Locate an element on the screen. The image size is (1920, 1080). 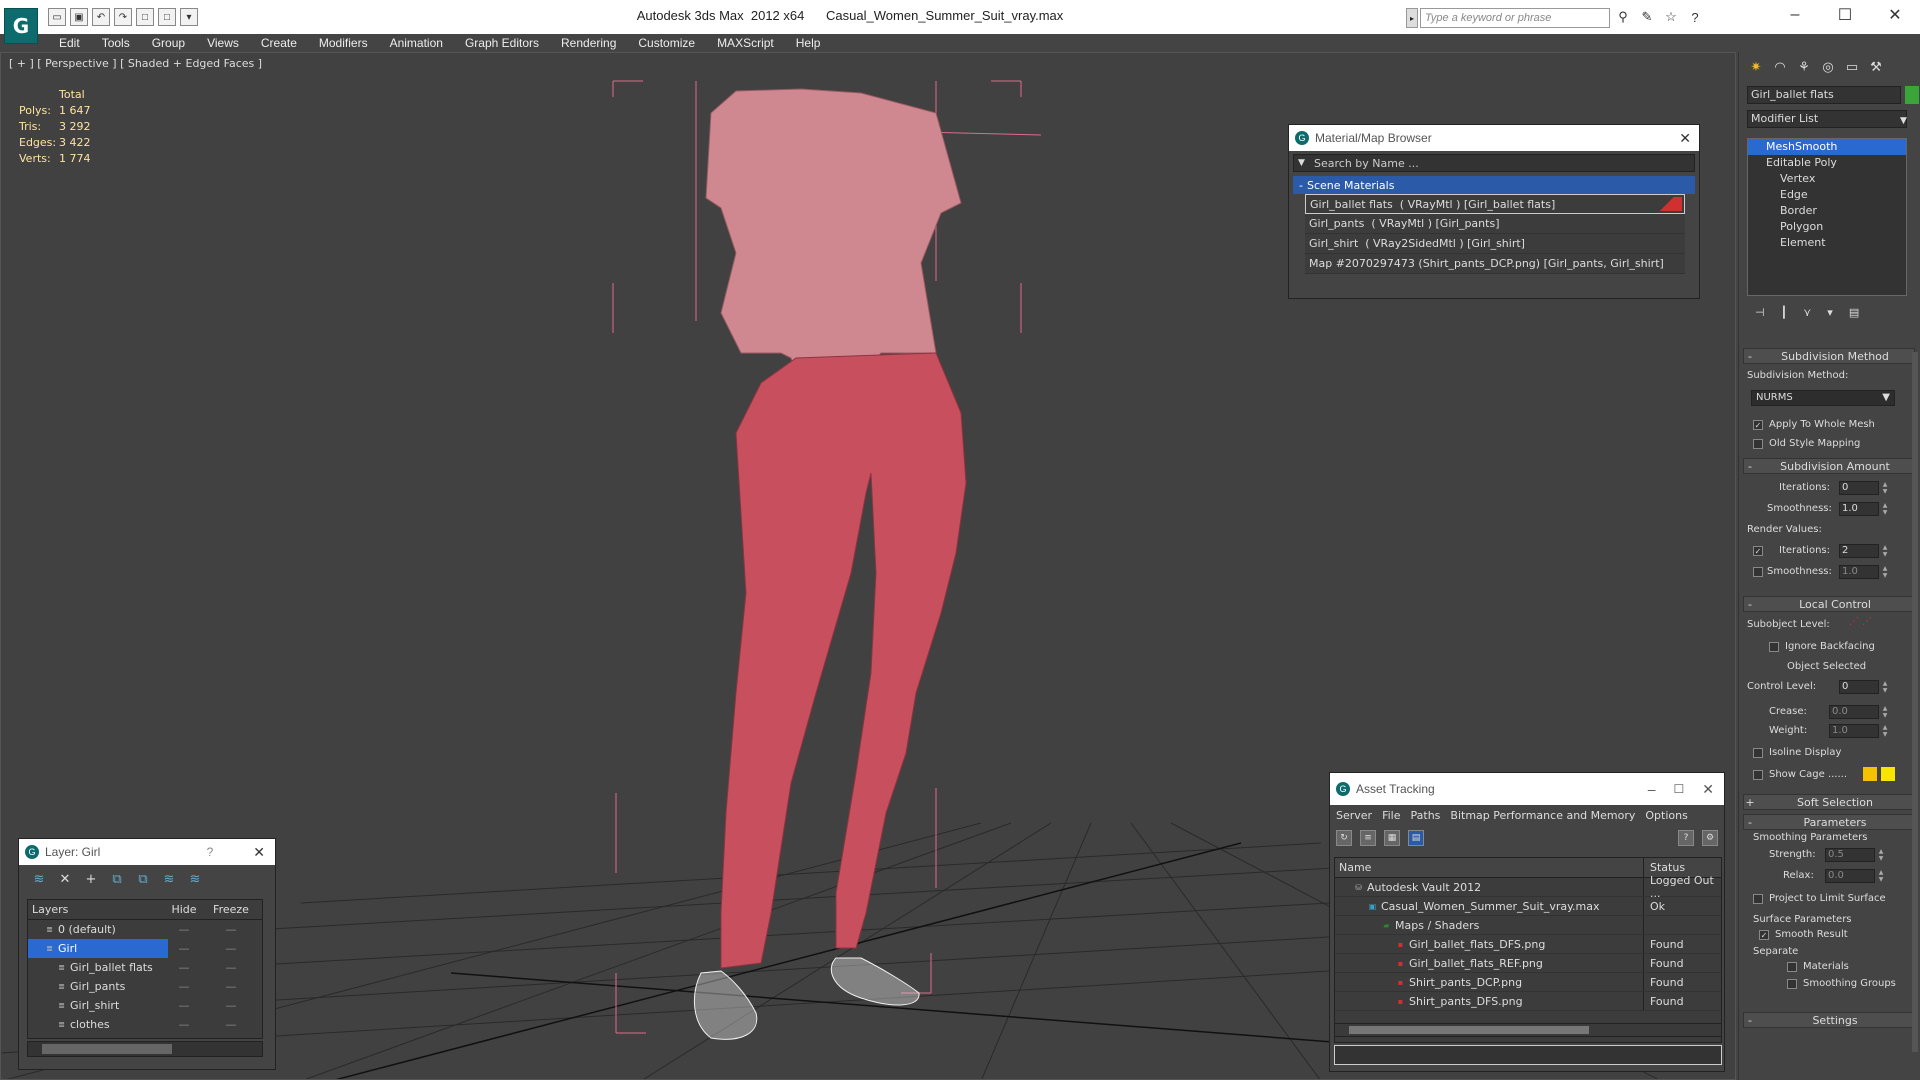
list-view-icon: ≡ is located at coordinates (1368, 838).